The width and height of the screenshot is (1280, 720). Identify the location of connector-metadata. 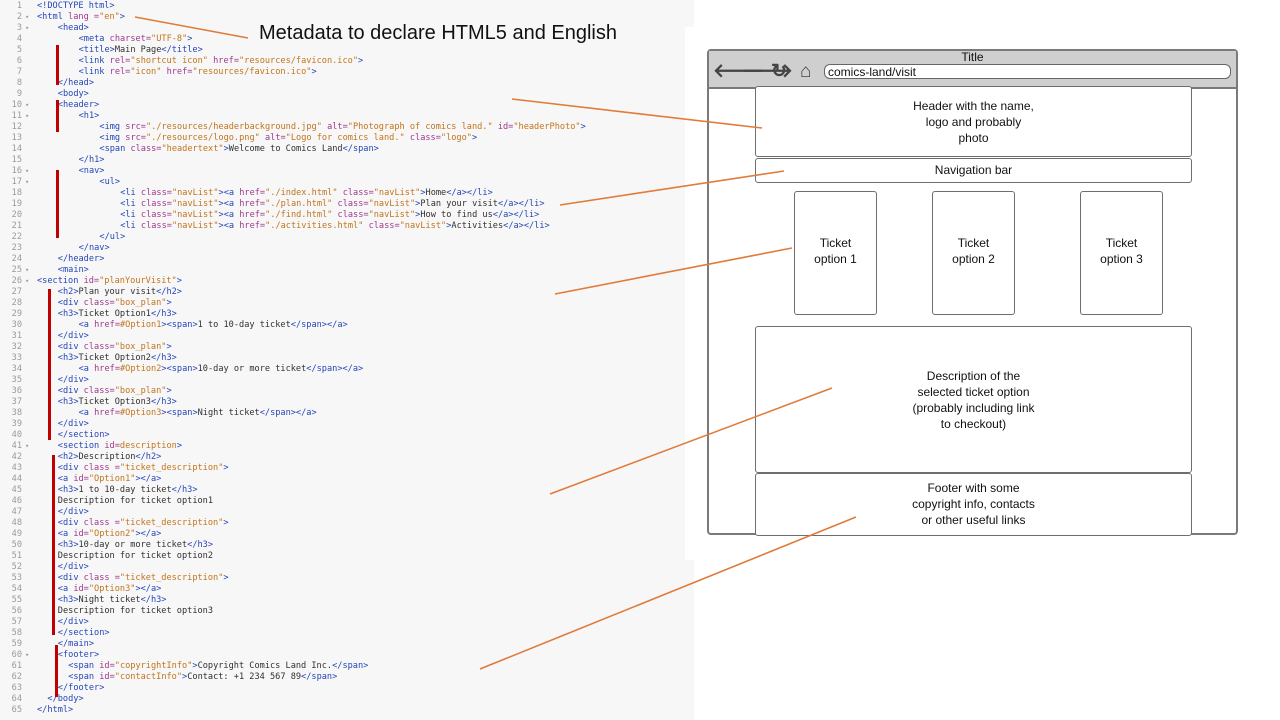
(191, 27).